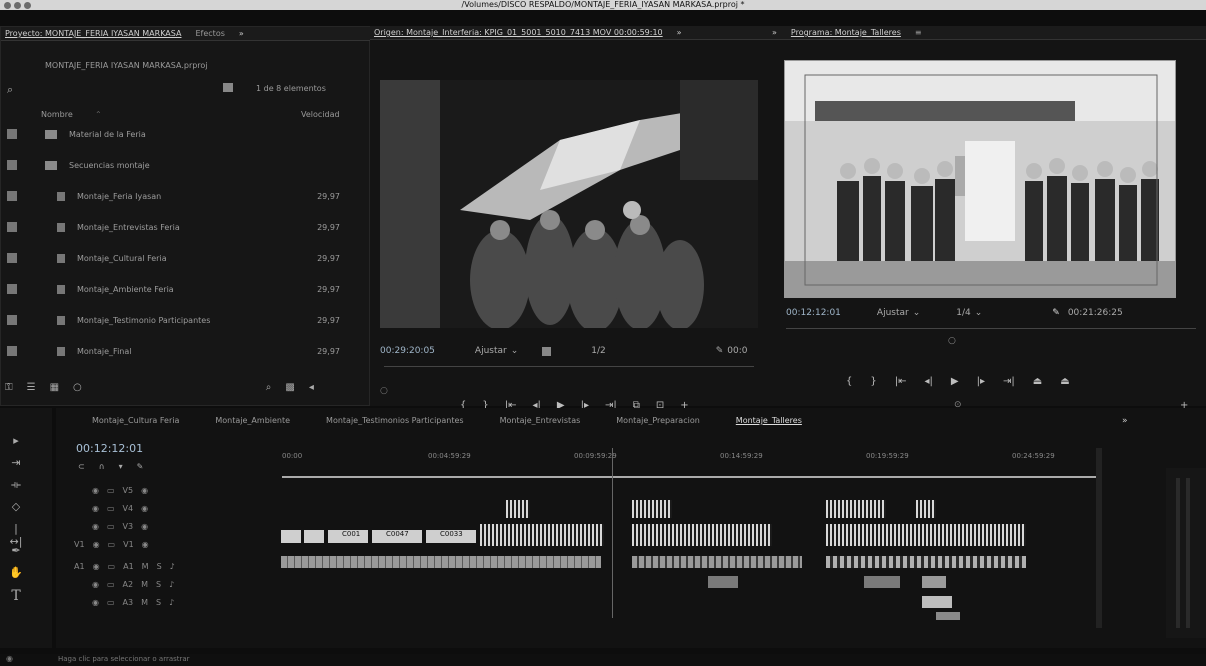  I want to click on razor-icon: ◇, so click(16, 507).